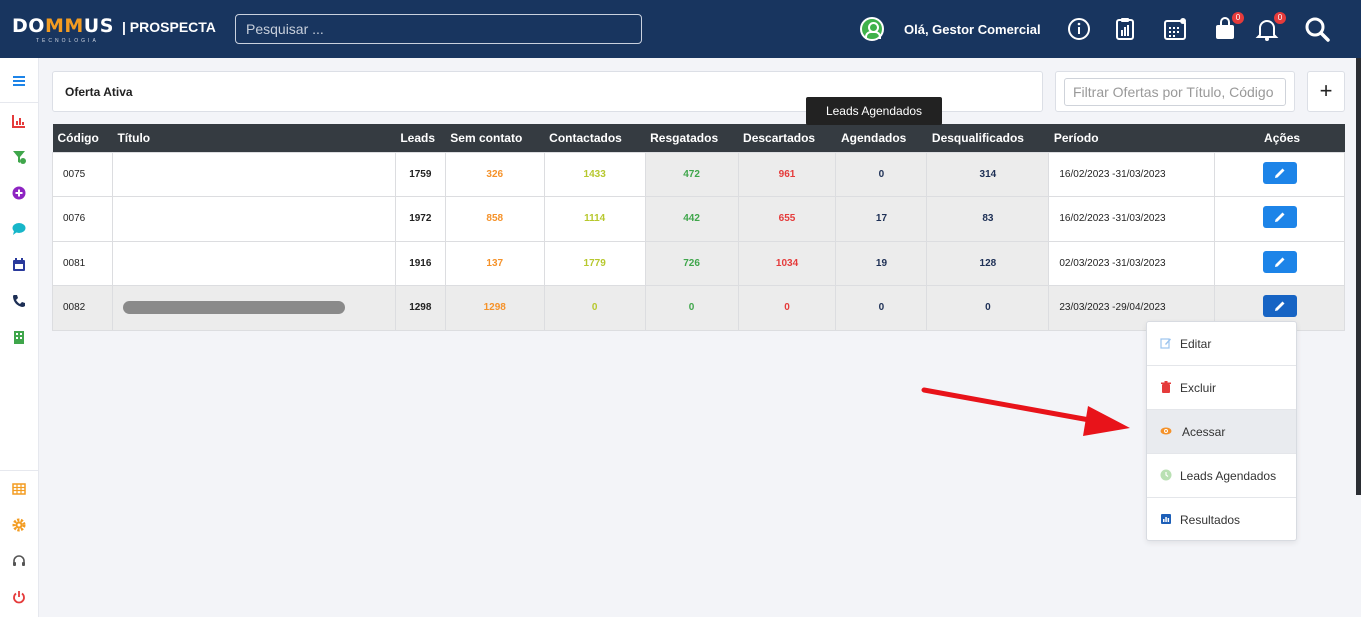  Describe the element at coordinates (1358, 276) in the screenshot. I see `scrollbar` at that location.